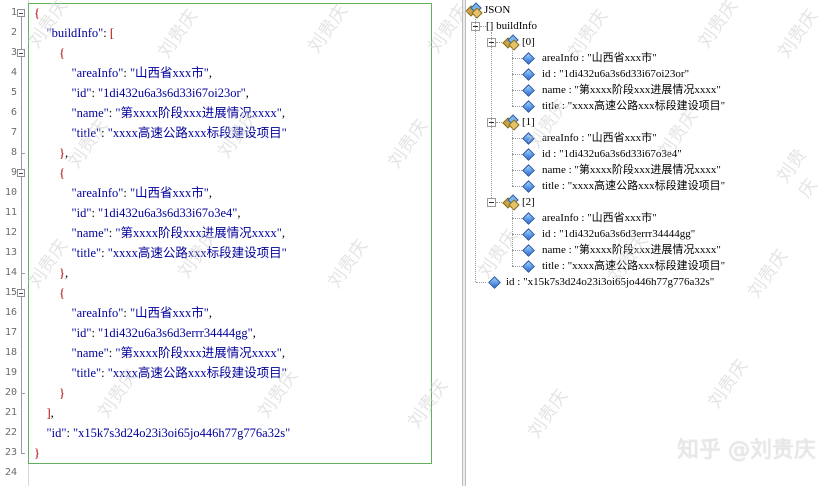  What do you see at coordinates (141, 93) in the screenshot?
I see `code-line: "id": "1di432u6a3s6d33i67oi23or",` at bounding box center [141, 93].